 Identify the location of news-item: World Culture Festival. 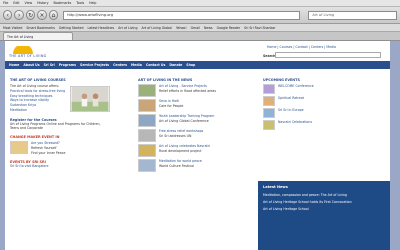
(176, 165).